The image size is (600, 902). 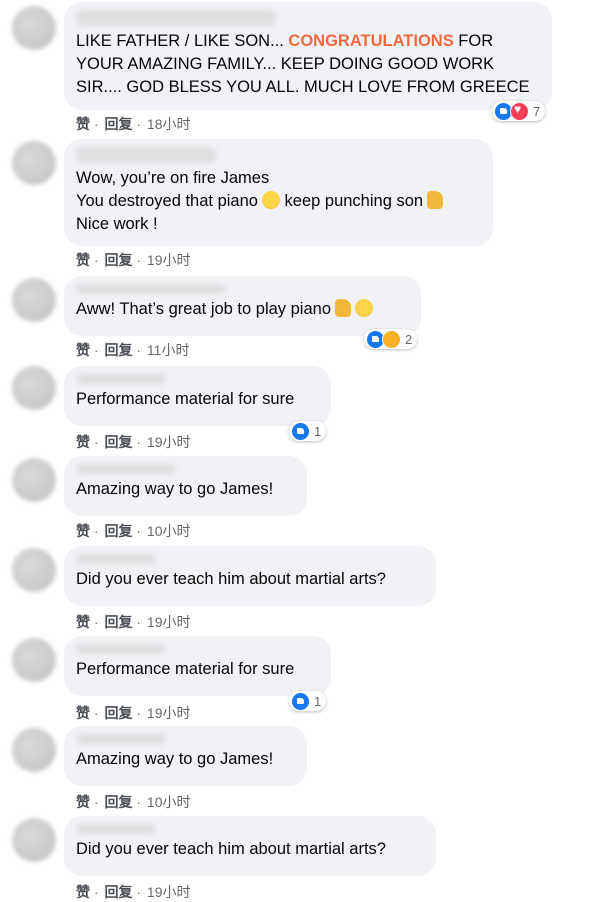 What do you see at coordinates (133, 350) in the screenshot?
I see `comment-actions: 赞 · 回复 · 11小时` at bounding box center [133, 350].